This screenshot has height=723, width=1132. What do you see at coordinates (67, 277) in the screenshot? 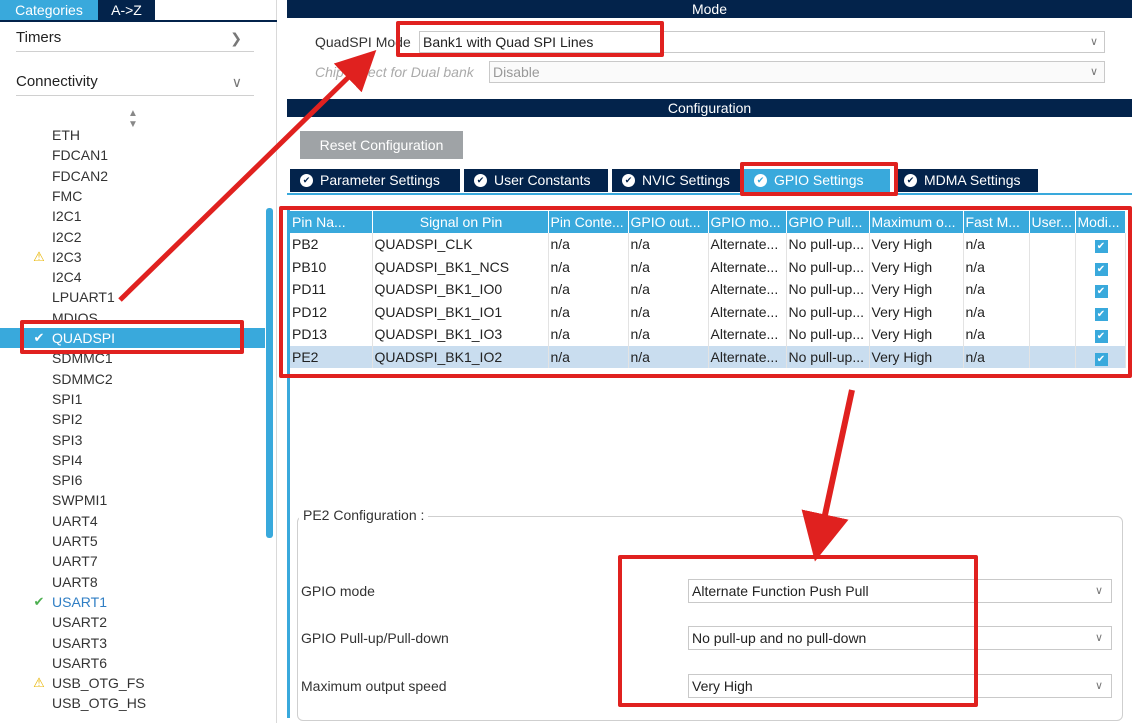
I see `sidebar-item-label: I2C4` at bounding box center [67, 277].